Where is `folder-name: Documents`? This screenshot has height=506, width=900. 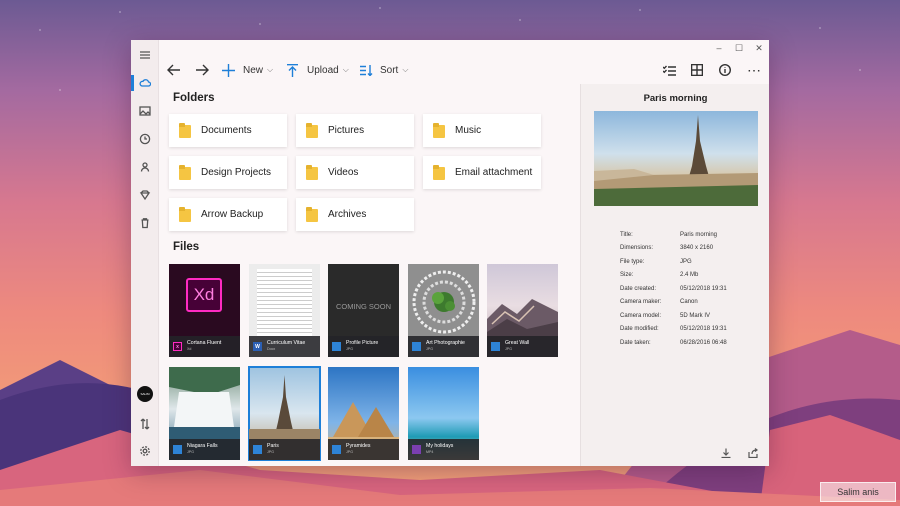
folder-name: Documents is located at coordinates (226, 130).